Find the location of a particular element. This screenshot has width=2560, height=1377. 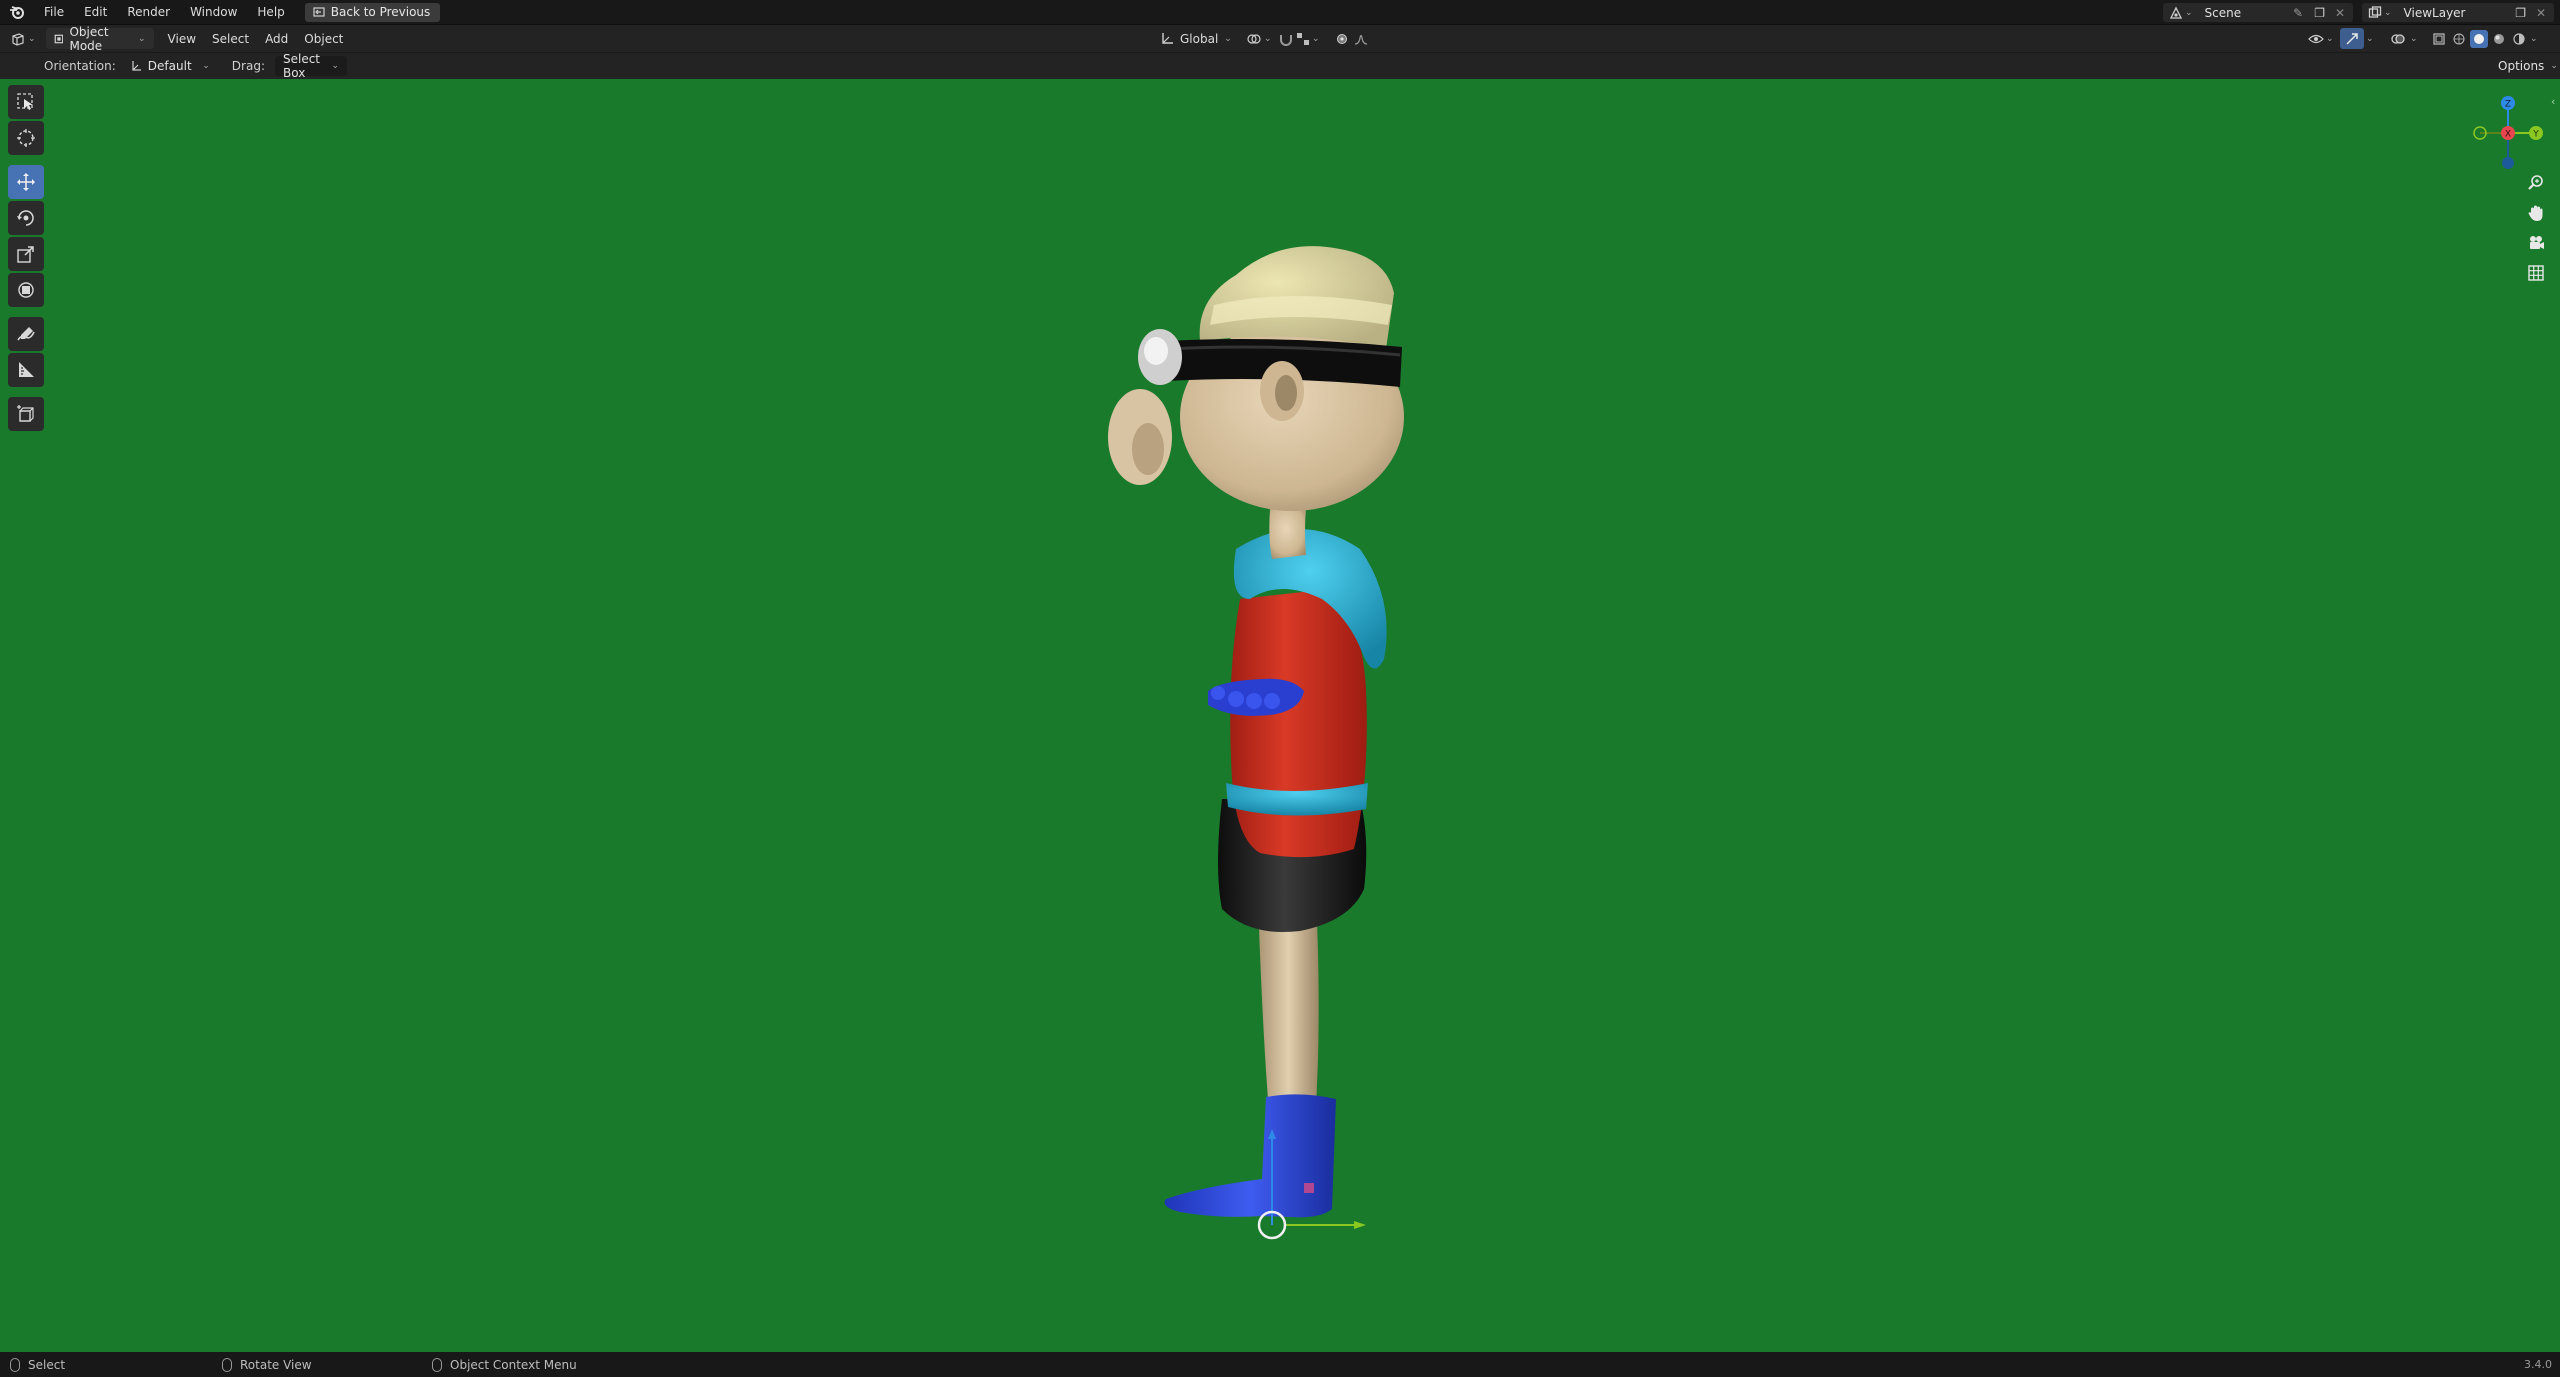

pan-button is located at coordinates (2536, 213).